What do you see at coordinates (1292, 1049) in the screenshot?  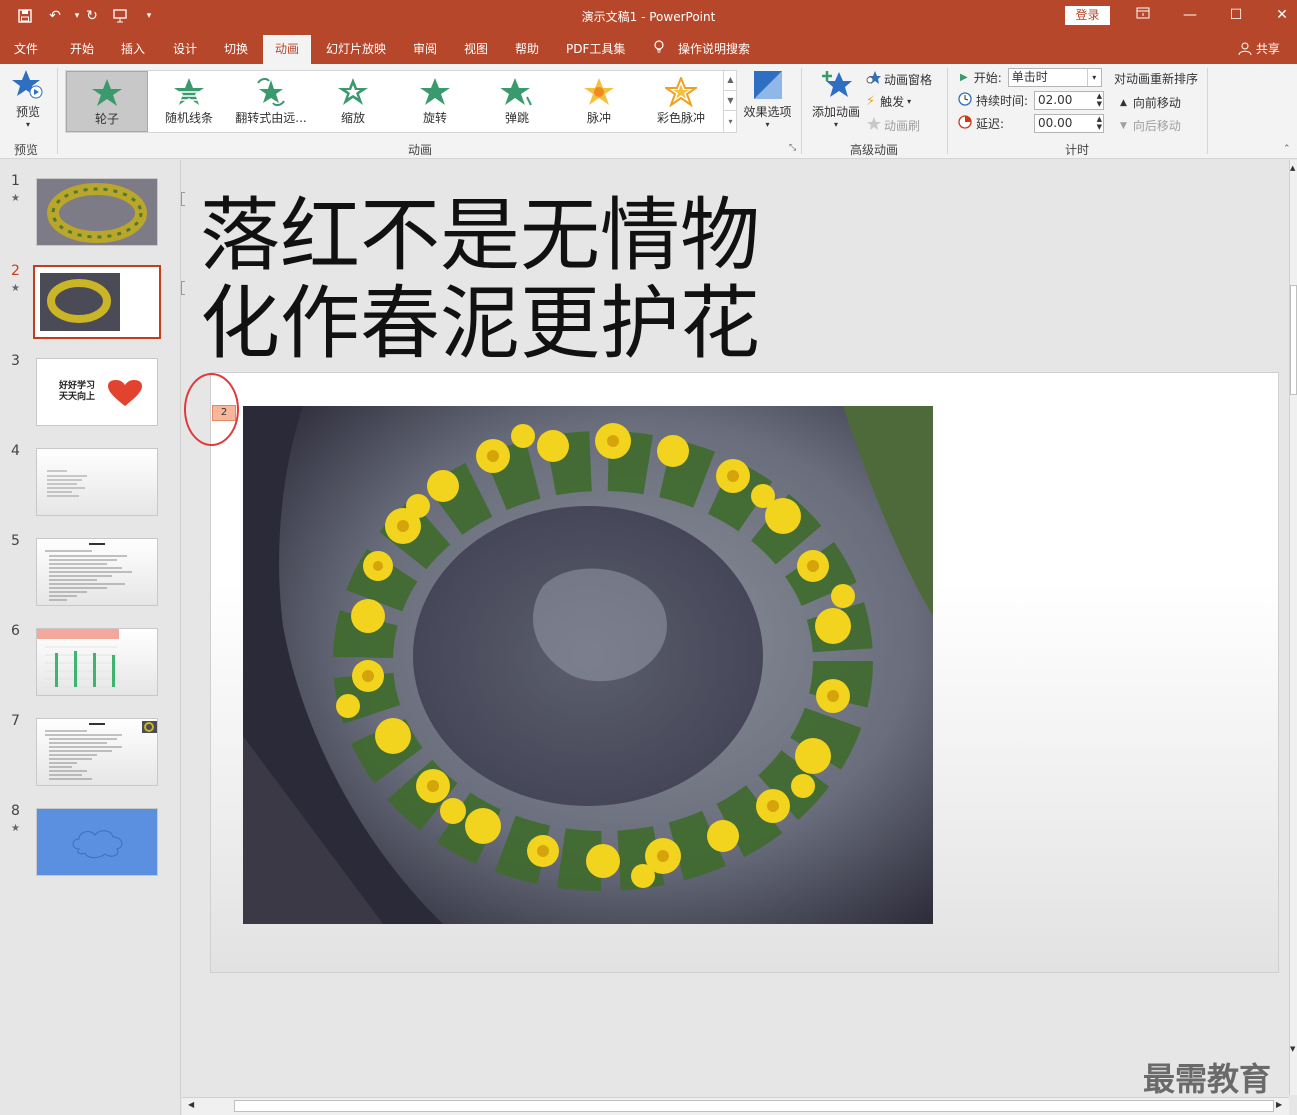 I see `scroll-down-icon: ▼` at bounding box center [1292, 1049].